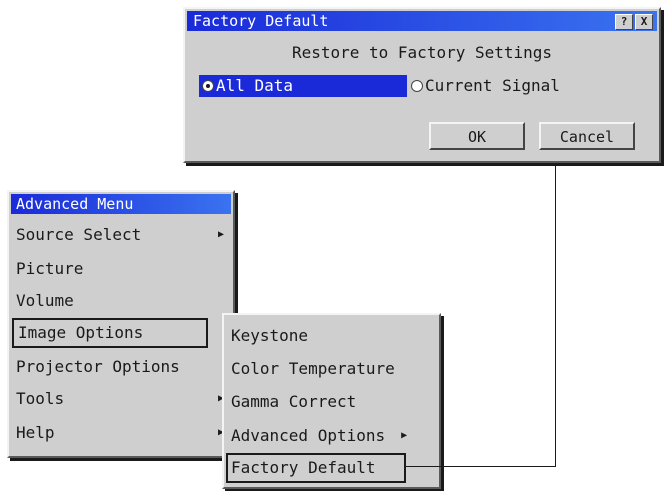  Describe the element at coordinates (492, 85) in the screenshot. I see `radio-current-signal-label: Current Signal` at that location.